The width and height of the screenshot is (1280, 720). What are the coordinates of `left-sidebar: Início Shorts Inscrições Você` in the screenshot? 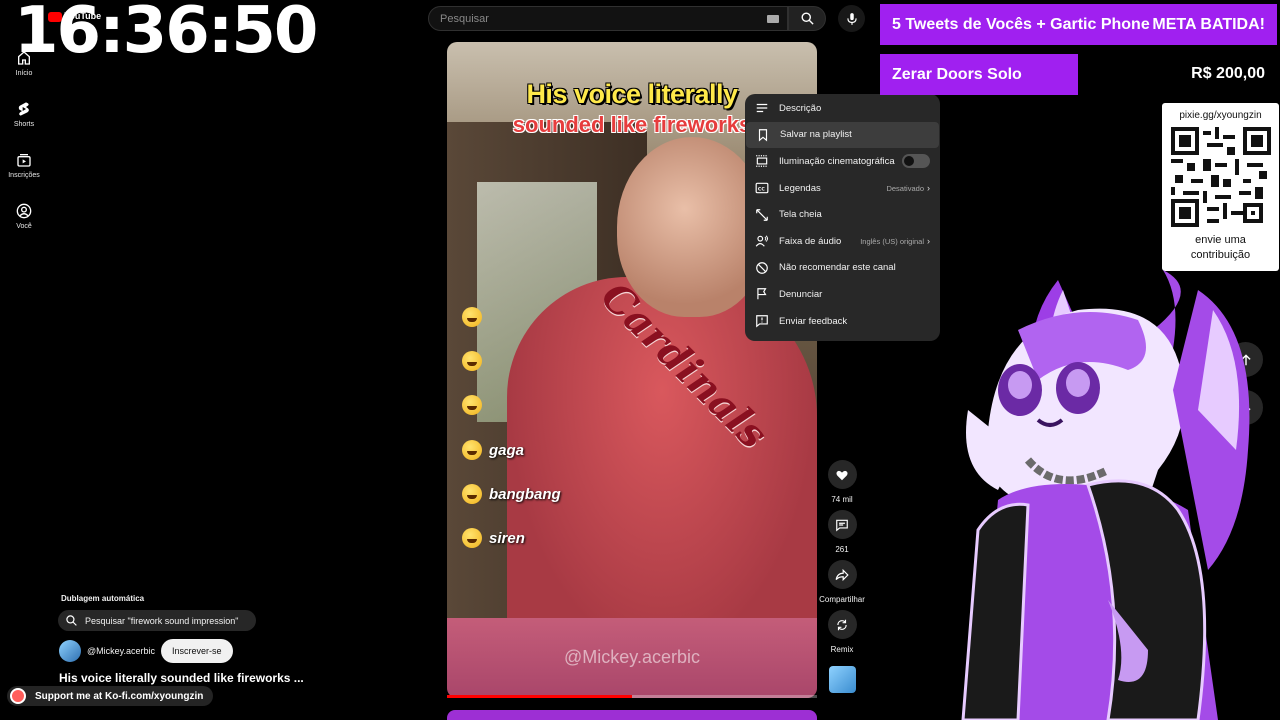 It's located at (24, 142).